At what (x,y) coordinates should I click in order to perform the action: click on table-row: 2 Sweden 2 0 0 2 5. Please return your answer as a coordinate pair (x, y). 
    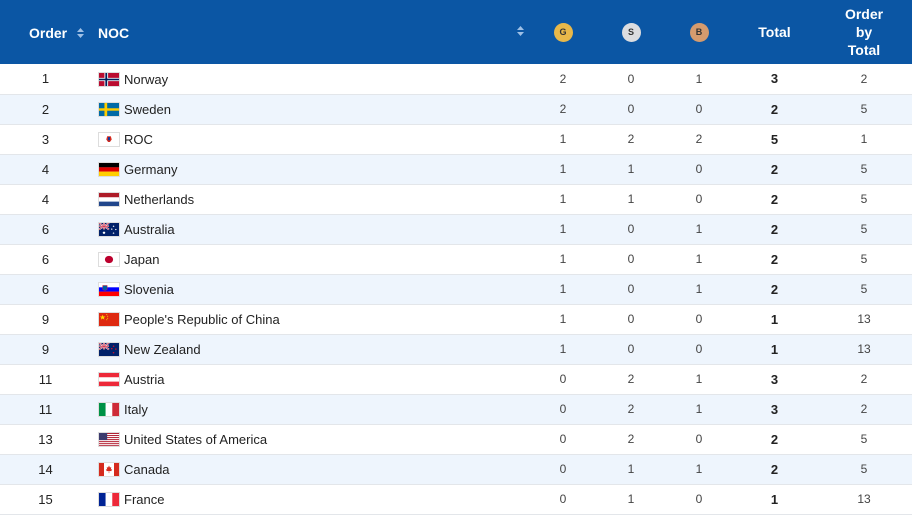
    Looking at the image, I should click on (456, 109).